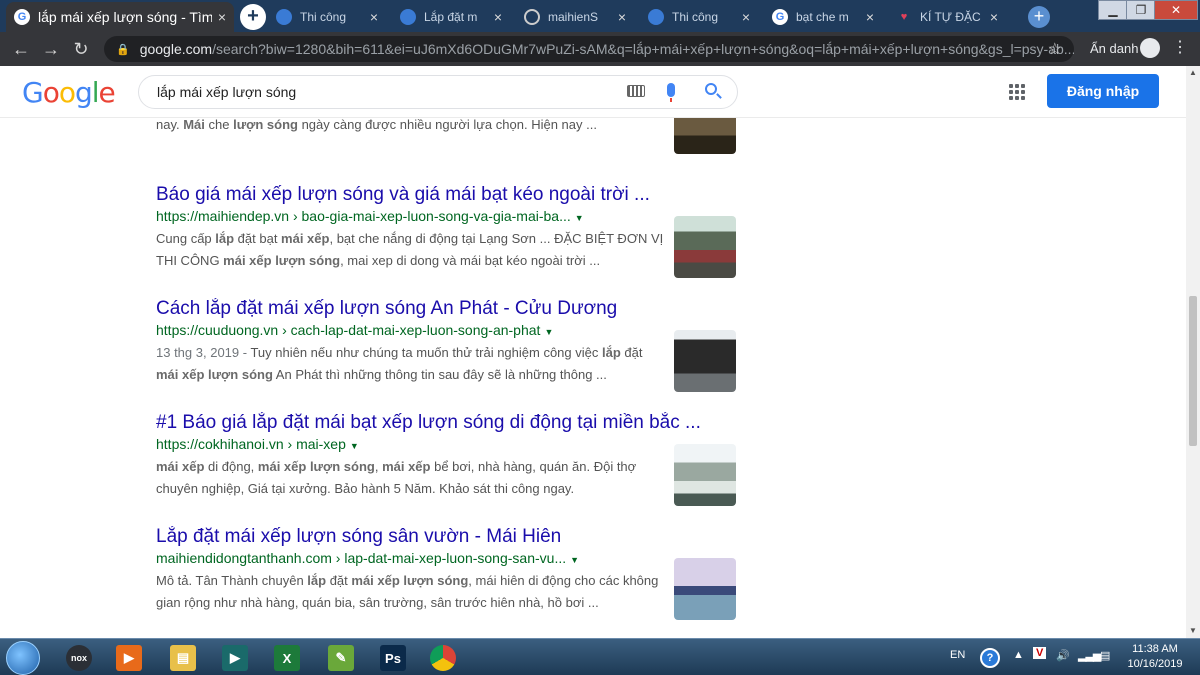 The image size is (1200, 675). Describe the element at coordinates (123, 49) in the screenshot. I see `lock-icon: 🔒` at that location.